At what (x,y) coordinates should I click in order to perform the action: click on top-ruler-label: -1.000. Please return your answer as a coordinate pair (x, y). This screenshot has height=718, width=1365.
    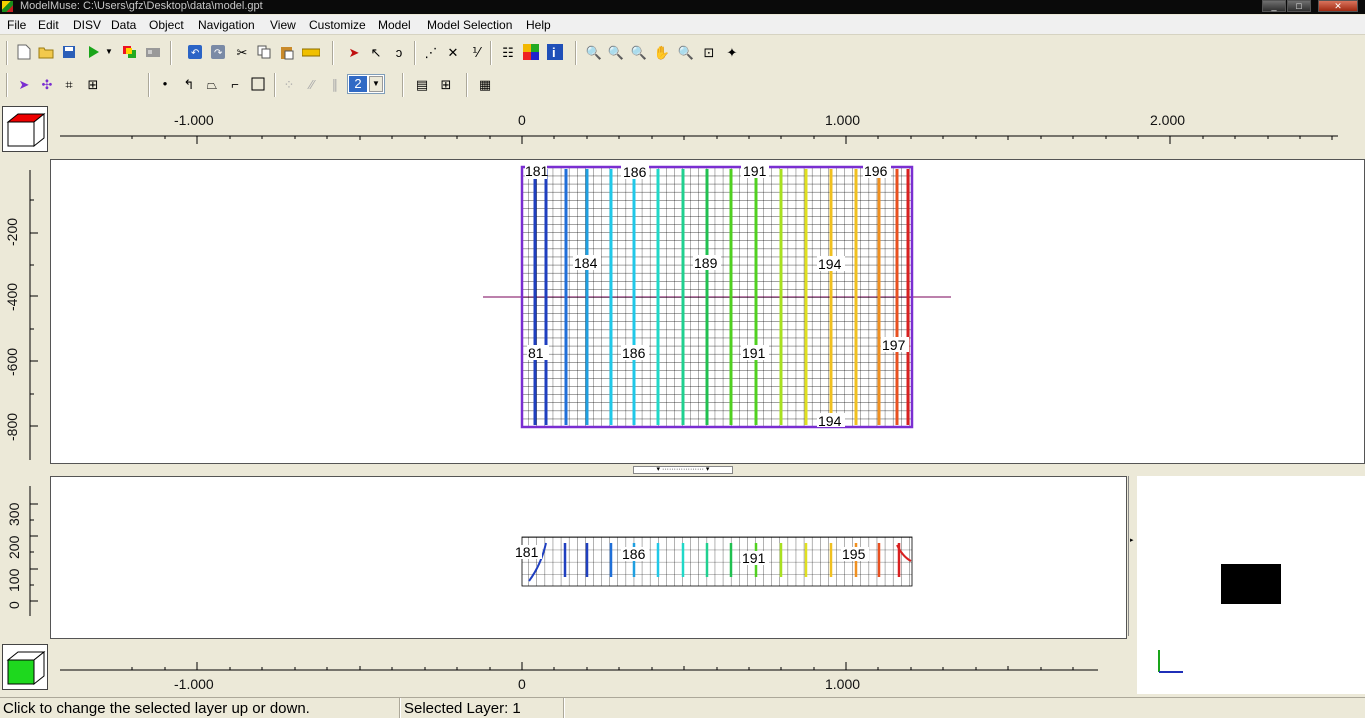
    Looking at the image, I should click on (194, 120).